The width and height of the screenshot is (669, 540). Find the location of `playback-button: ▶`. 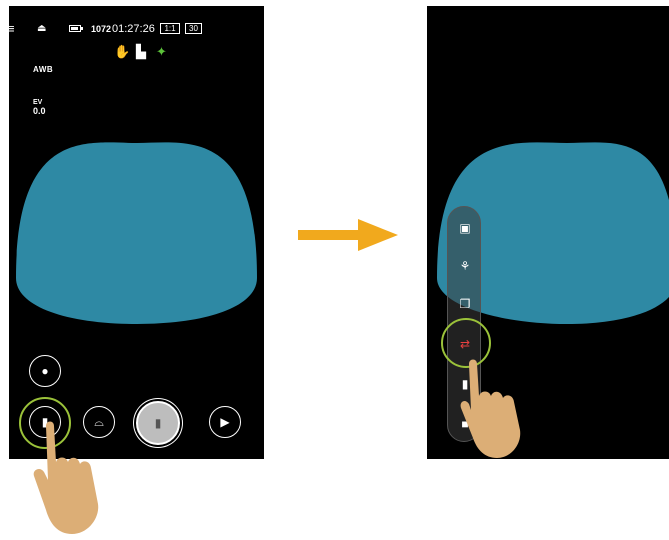

playback-button: ▶ is located at coordinates (225, 422).